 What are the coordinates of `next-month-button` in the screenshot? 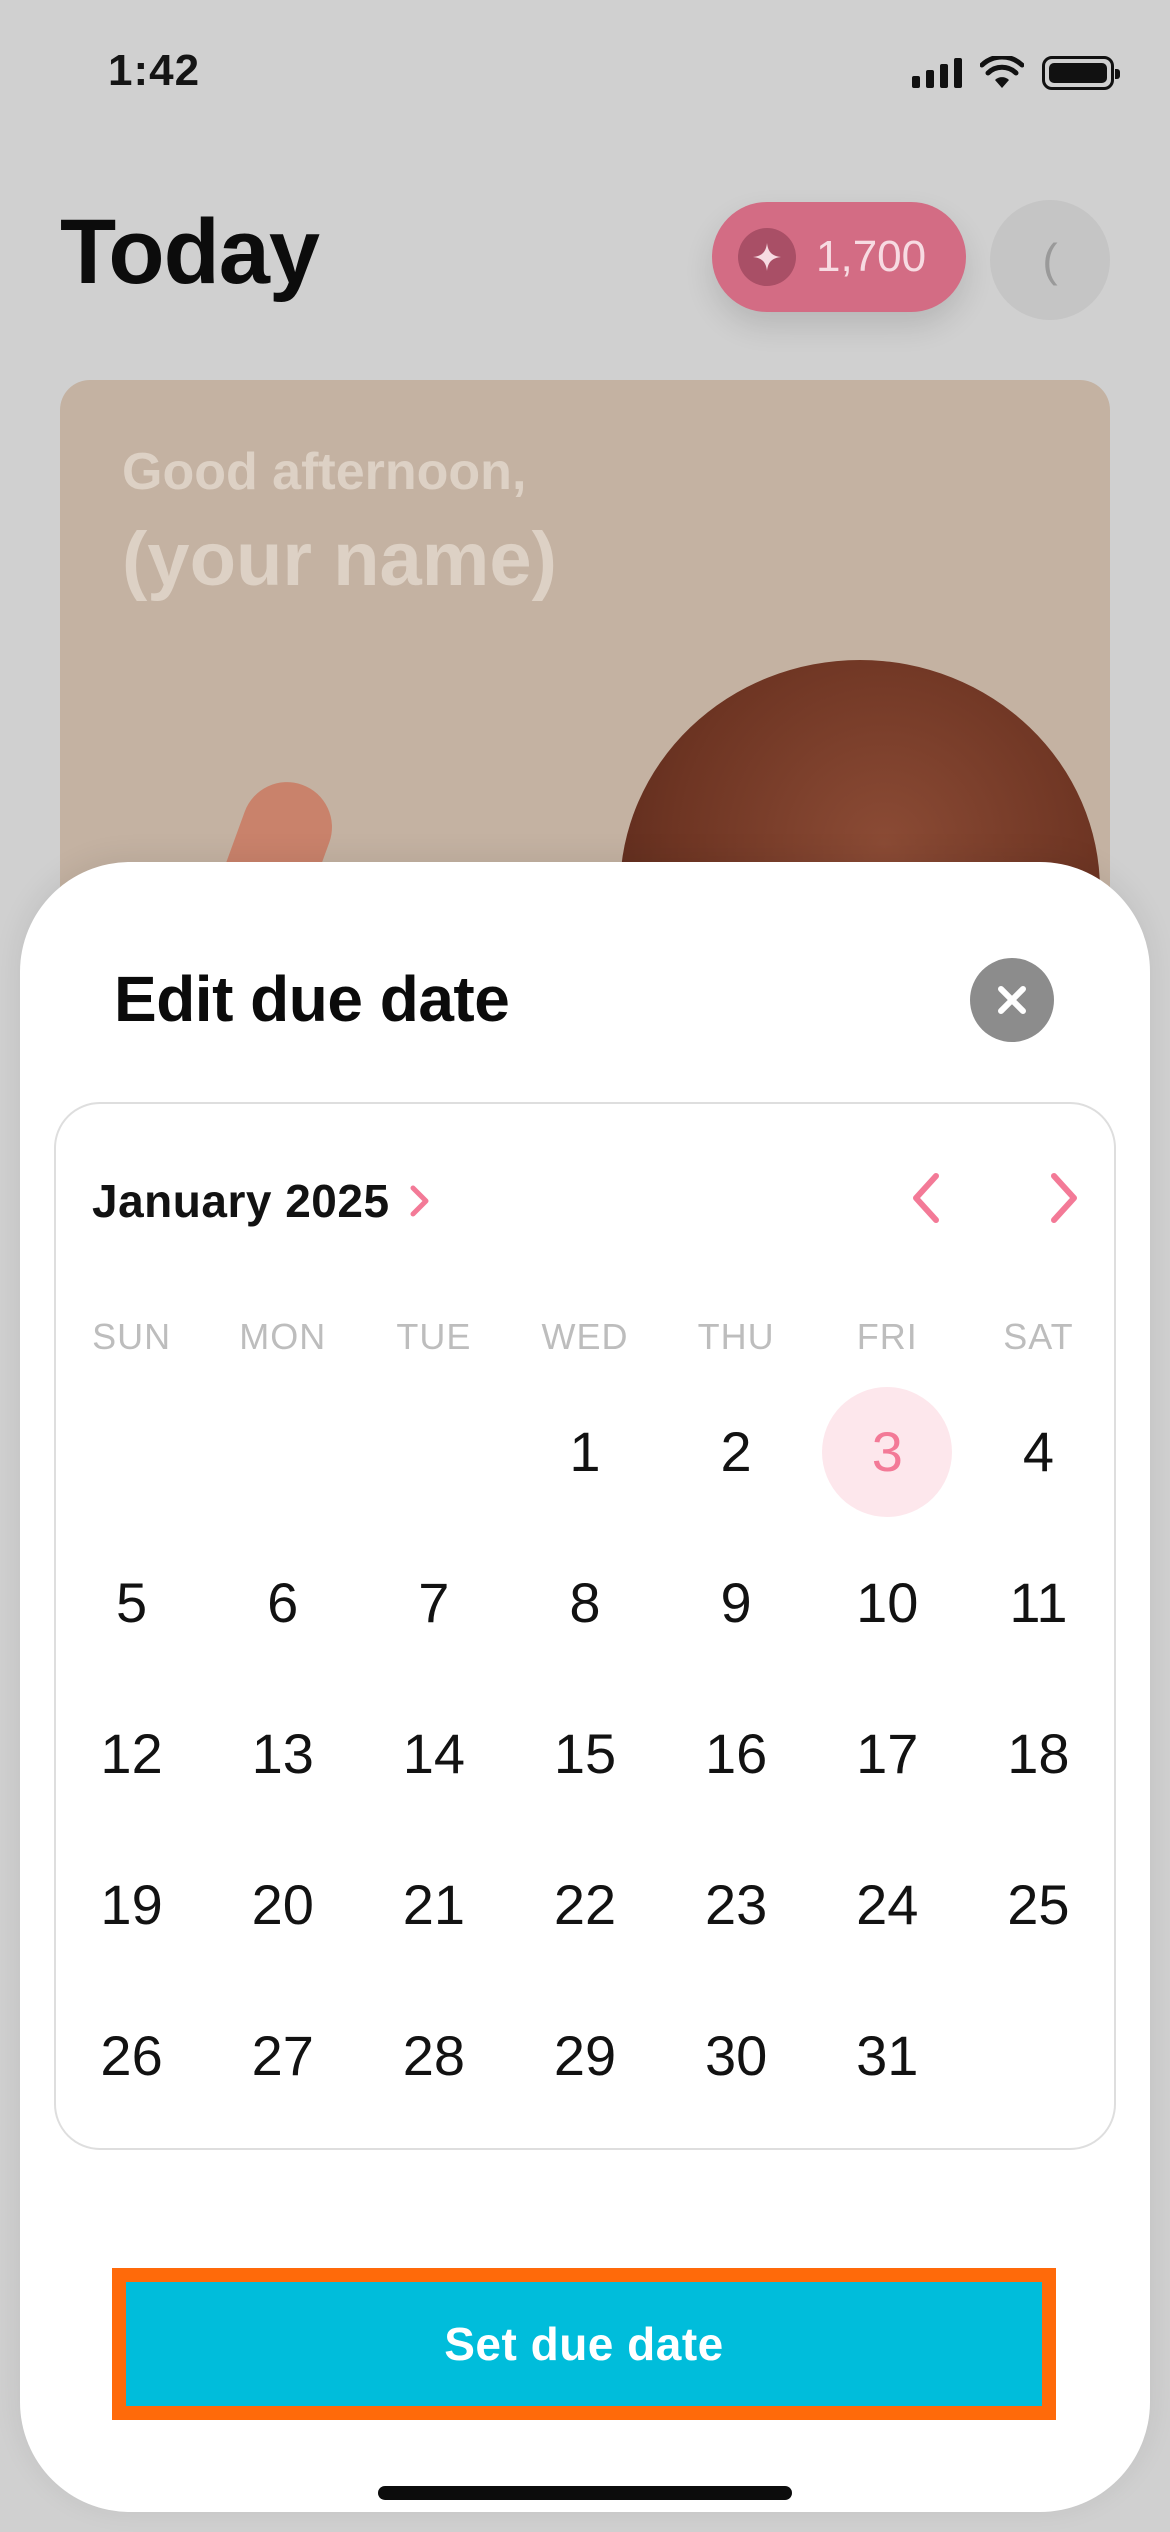 It's located at (1064, 1198).